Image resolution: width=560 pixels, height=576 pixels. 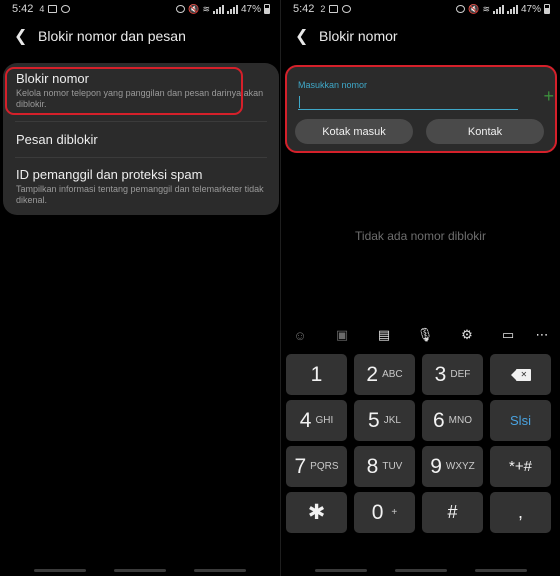 I want to click on page-title: Blokir nomor, so click(x=358, y=36).